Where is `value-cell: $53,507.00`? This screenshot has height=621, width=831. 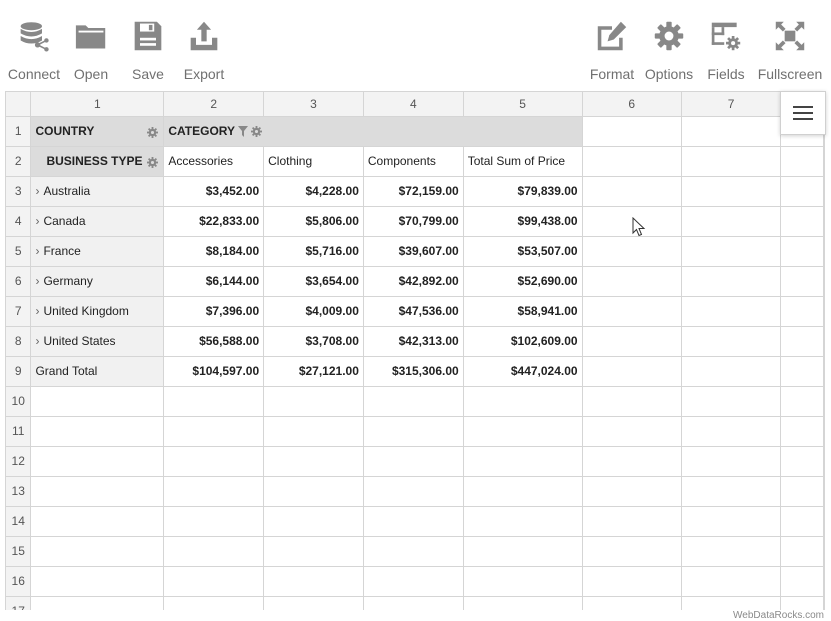
value-cell: $53,507.00 is located at coordinates (523, 251).